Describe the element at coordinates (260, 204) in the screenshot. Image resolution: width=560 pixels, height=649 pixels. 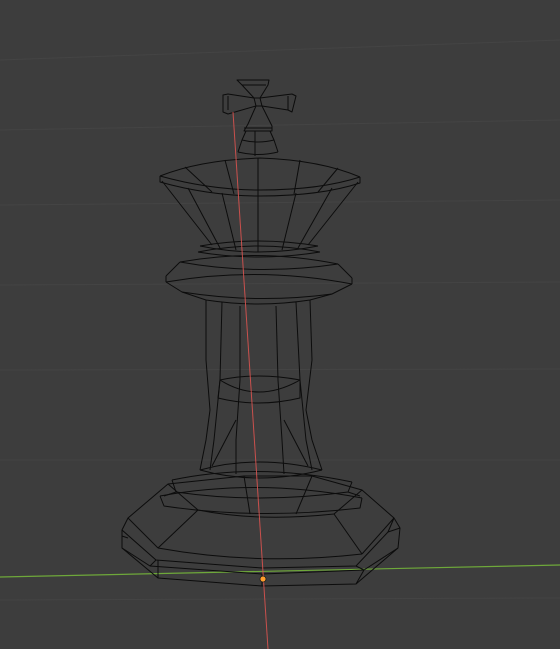
I see `king-crown` at that location.